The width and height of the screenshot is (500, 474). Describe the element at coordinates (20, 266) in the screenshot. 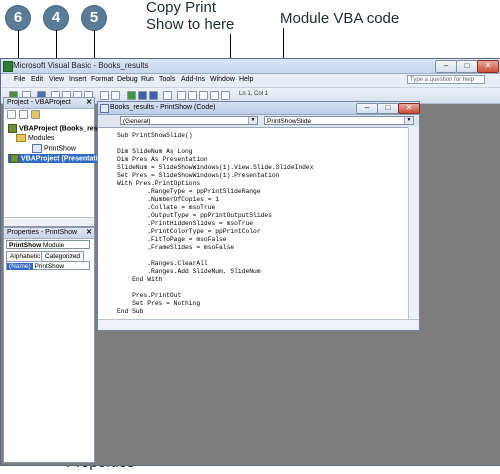

I see `property-name-label: (Name)` at that location.